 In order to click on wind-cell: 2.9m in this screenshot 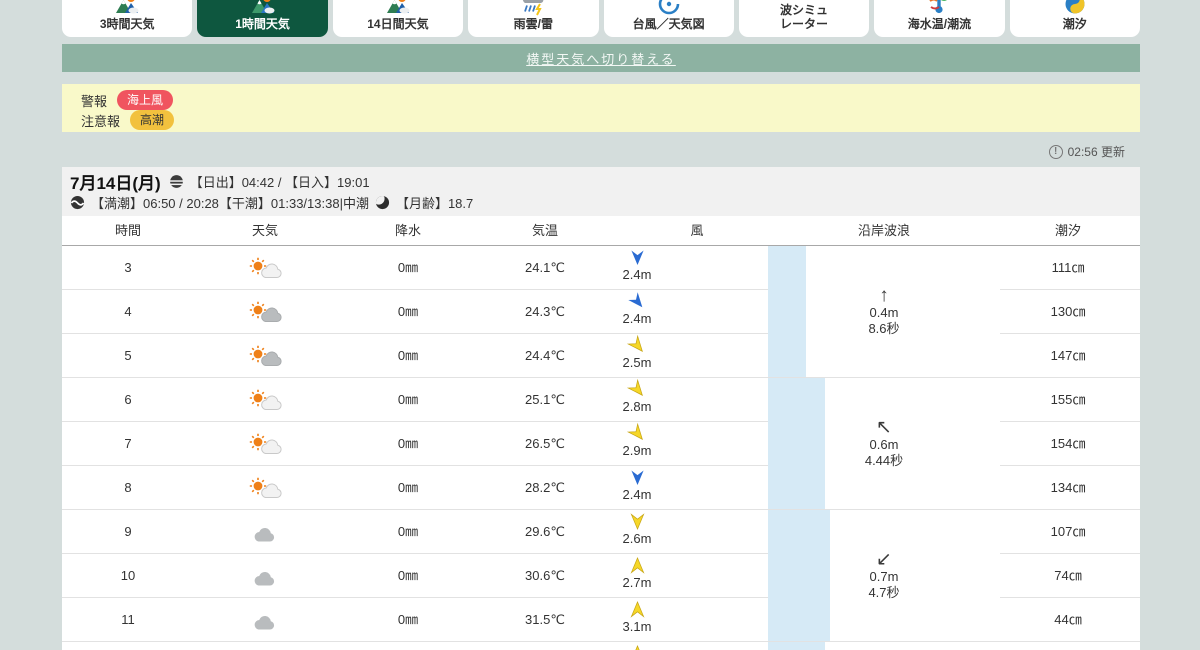, I will do `click(637, 441)`.